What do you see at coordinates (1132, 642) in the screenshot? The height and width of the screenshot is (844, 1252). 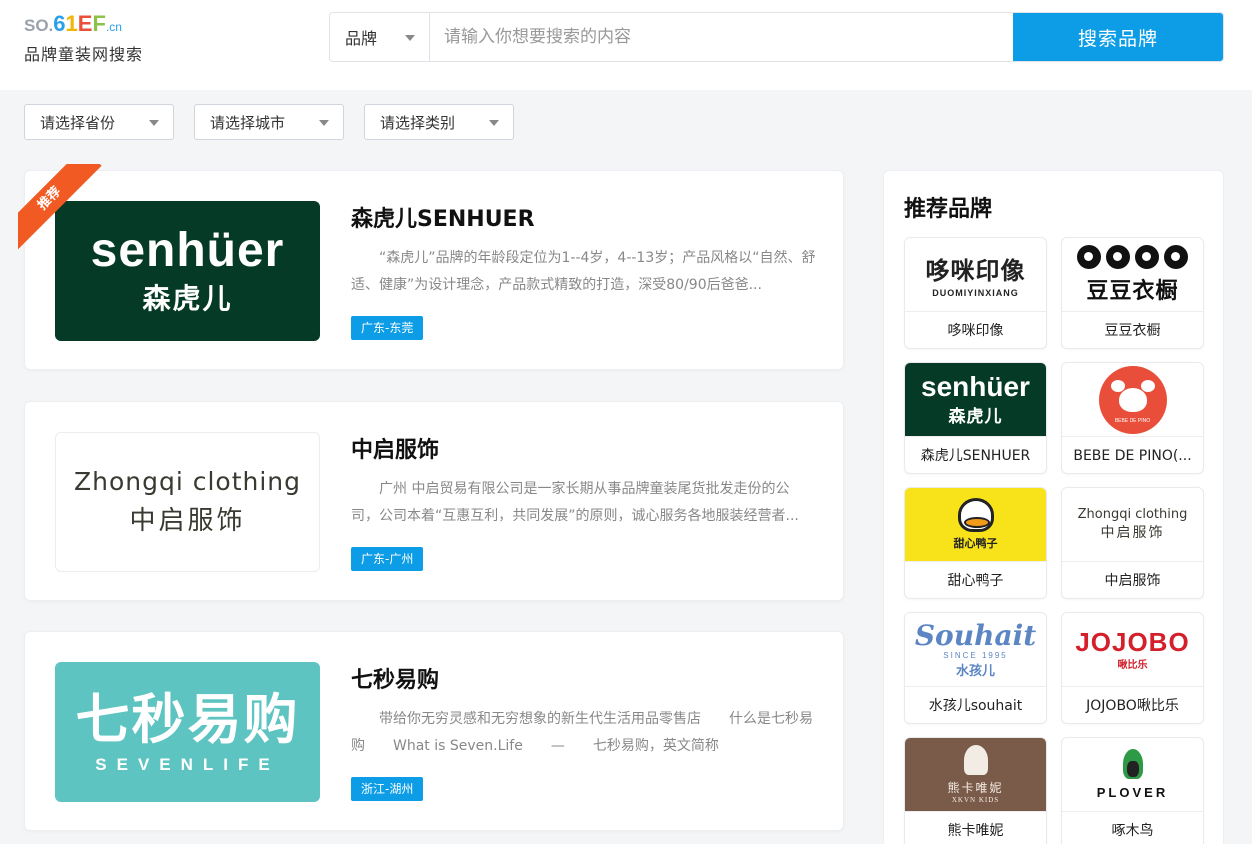 I see `logo-text: JOJOBO` at bounding box center [1132, 642].